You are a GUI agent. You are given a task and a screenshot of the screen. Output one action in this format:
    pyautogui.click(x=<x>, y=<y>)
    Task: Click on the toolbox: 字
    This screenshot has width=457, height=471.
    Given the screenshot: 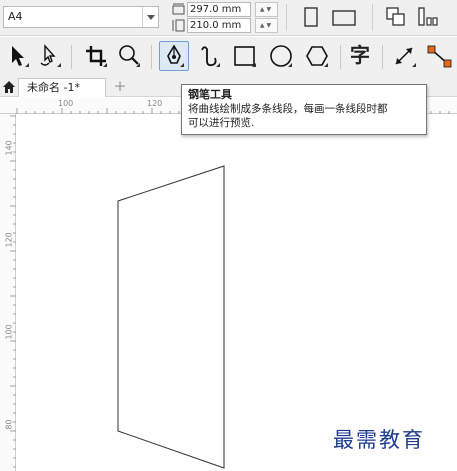 What is the action you would take?
    pyautogui.click(x=228, y=57)
    